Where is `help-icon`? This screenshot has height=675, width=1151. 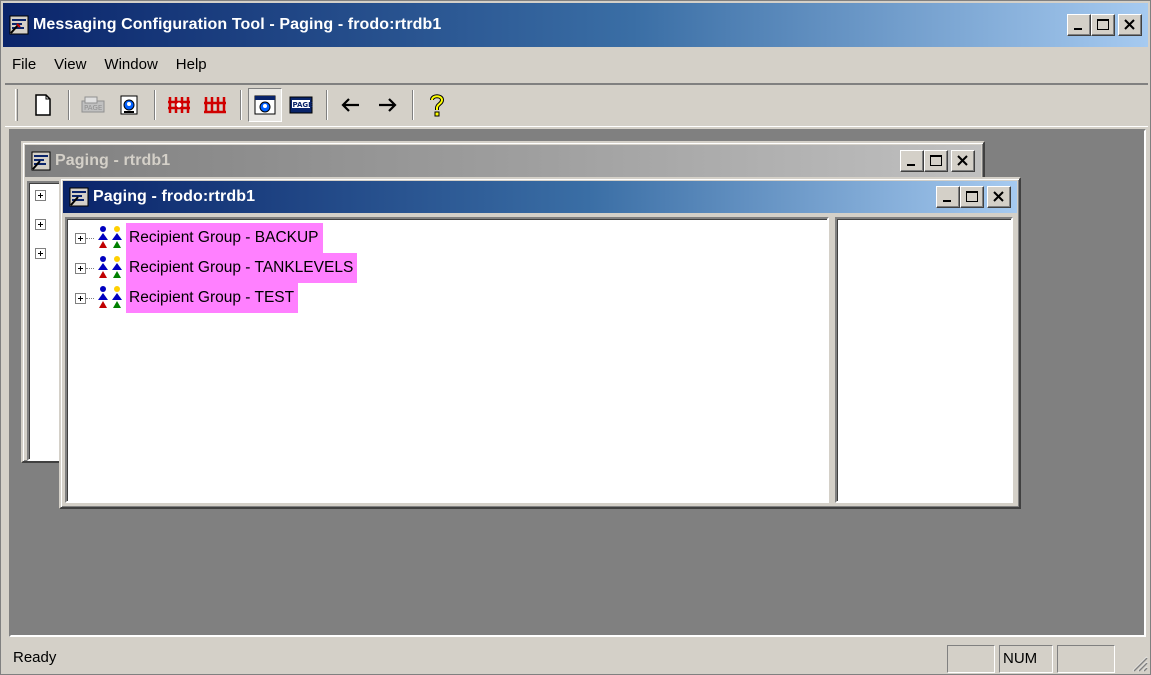 help-icon is located at coordinates (437, 105).